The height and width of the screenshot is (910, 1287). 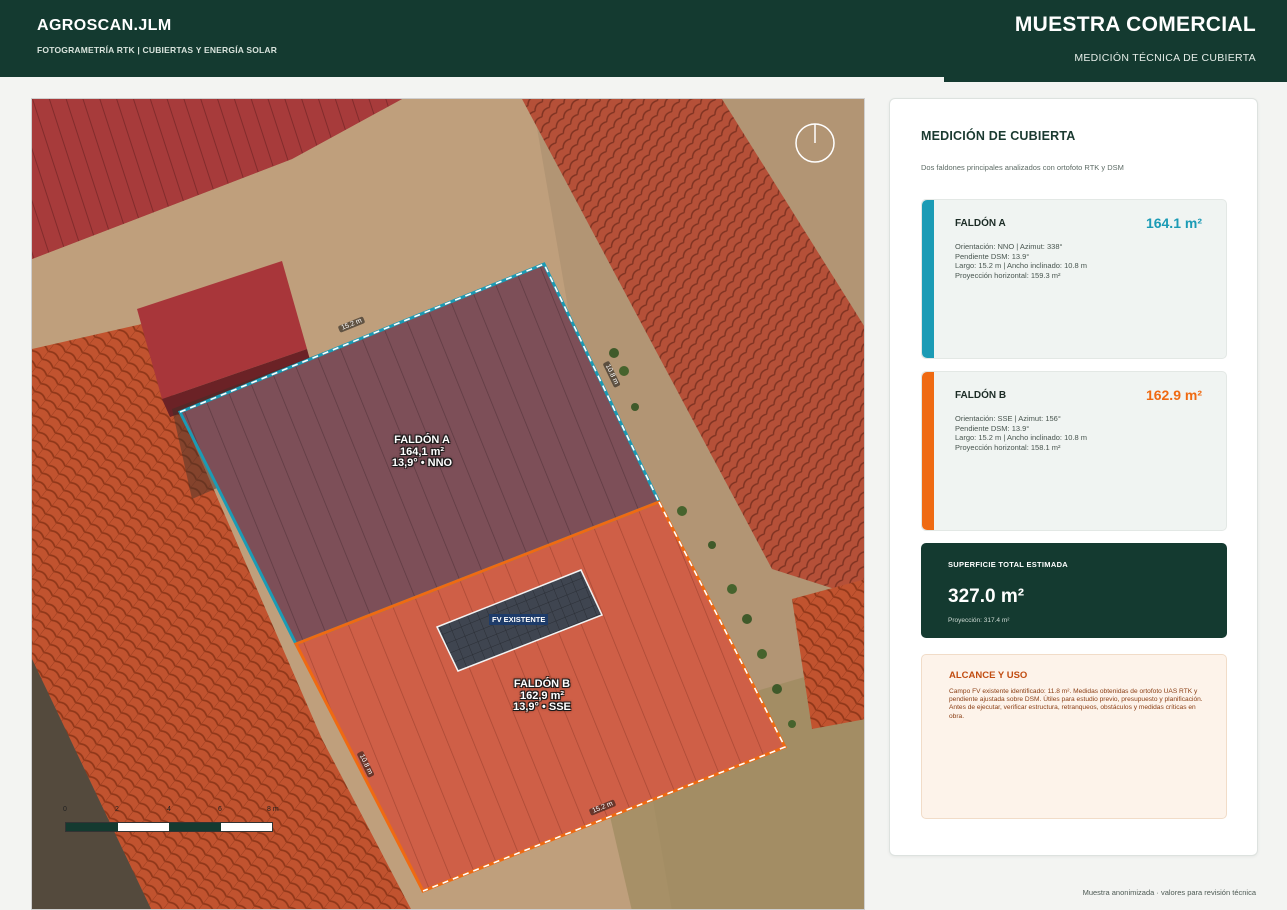 I want to click on pv-existing-label: FV EXISTENTE, so click(x=519, y=619).